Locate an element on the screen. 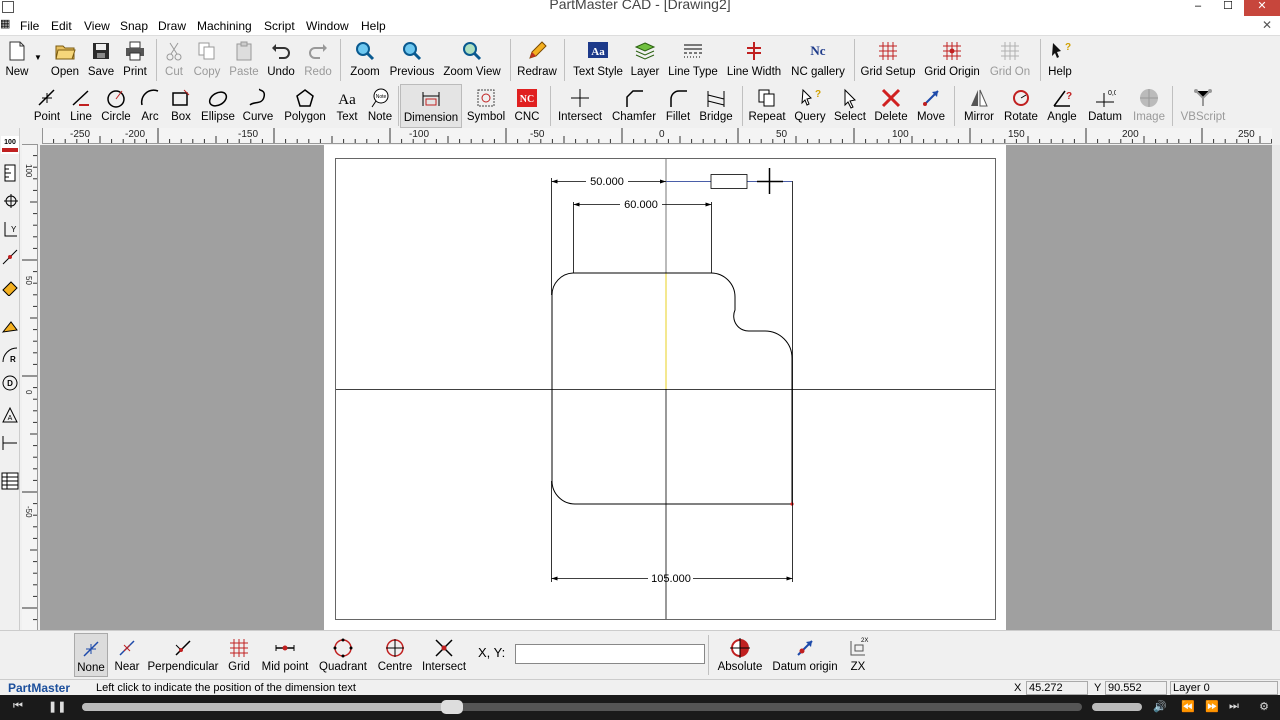  new-button: New is located at coordinates (17, 59).